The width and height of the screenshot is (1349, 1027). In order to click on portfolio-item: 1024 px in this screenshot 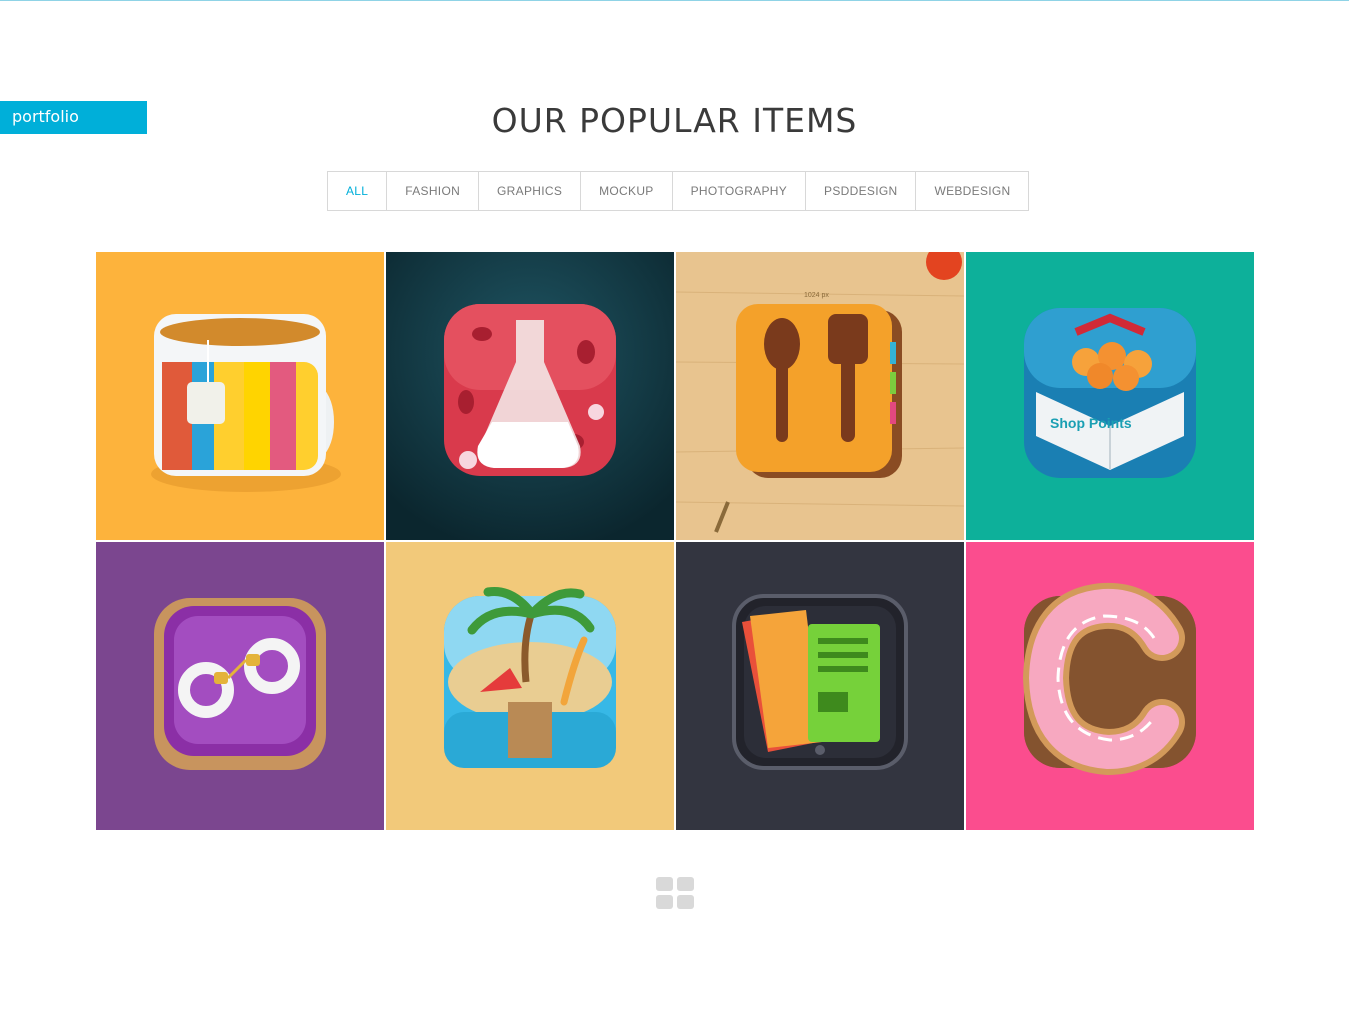, I will do `click(820, 396)`.